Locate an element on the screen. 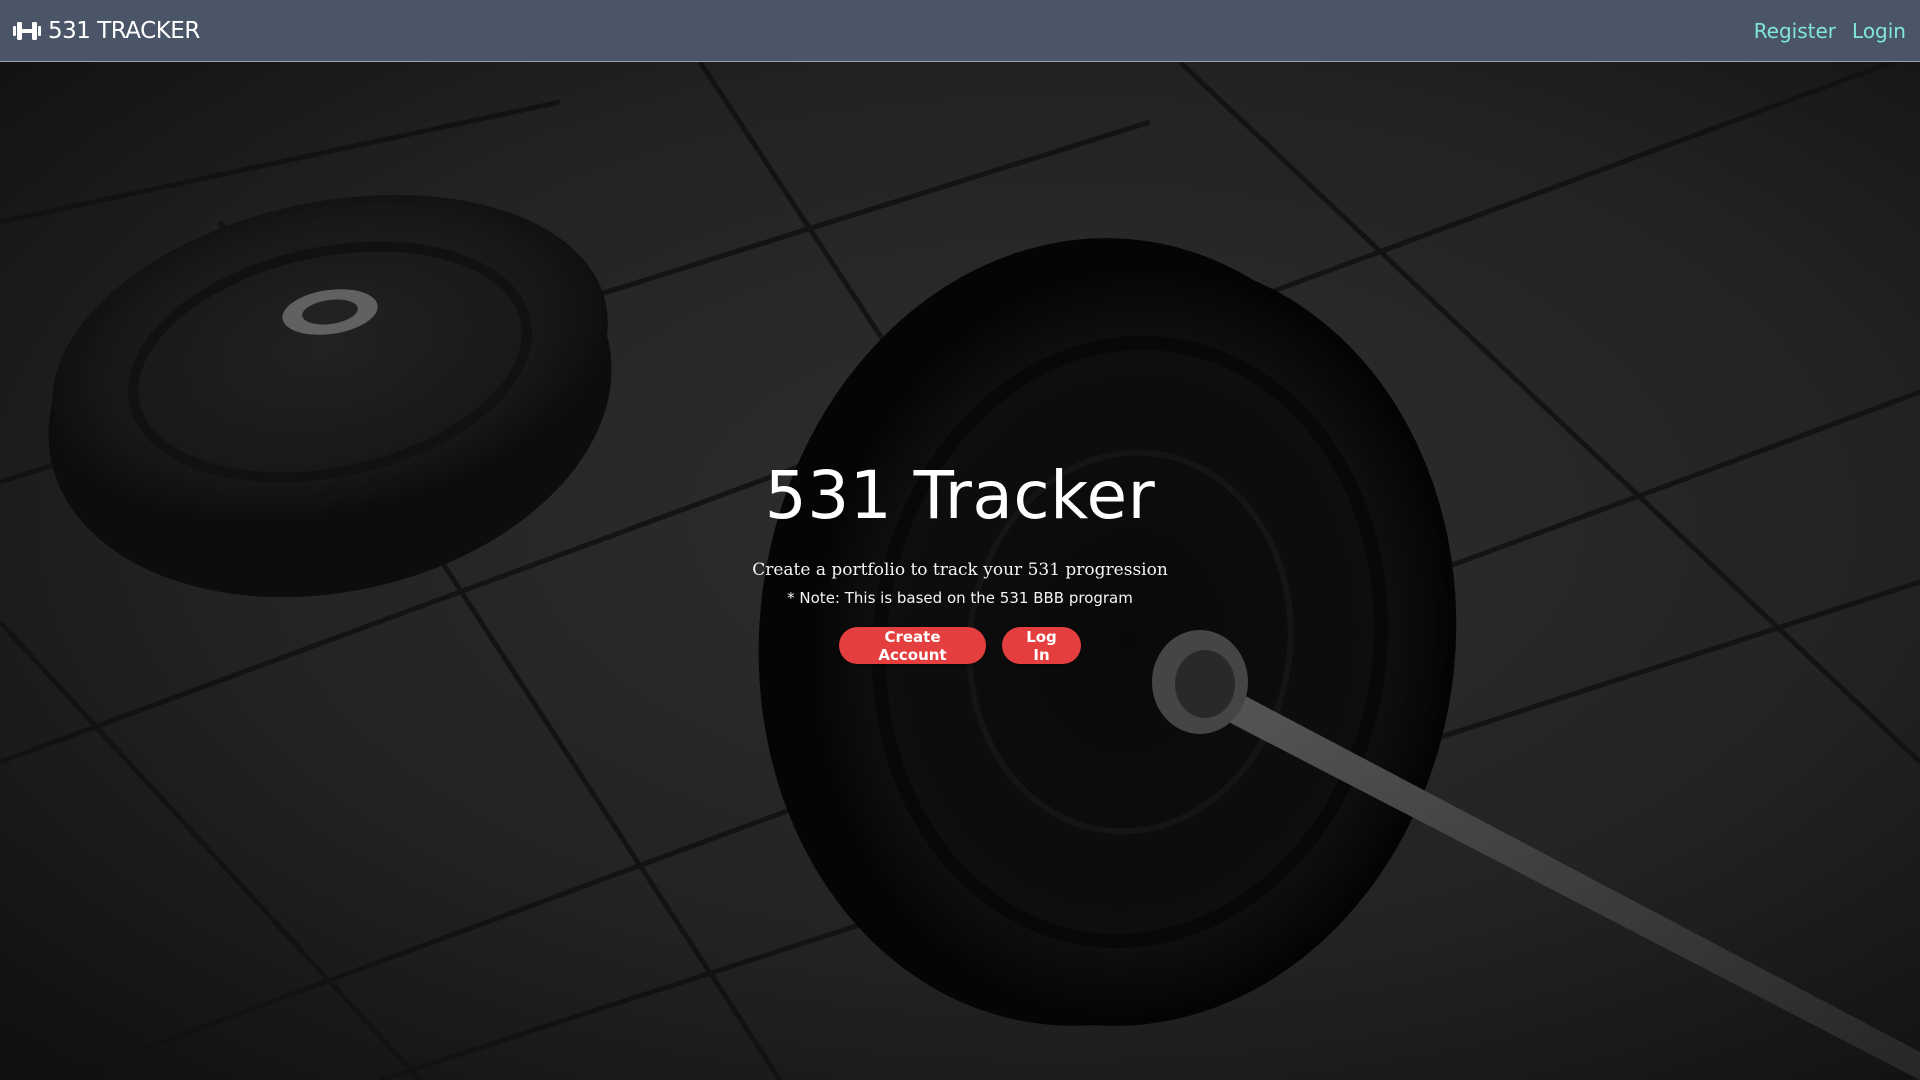  log-in-button: Log In is located at coordinates (1041, 645).